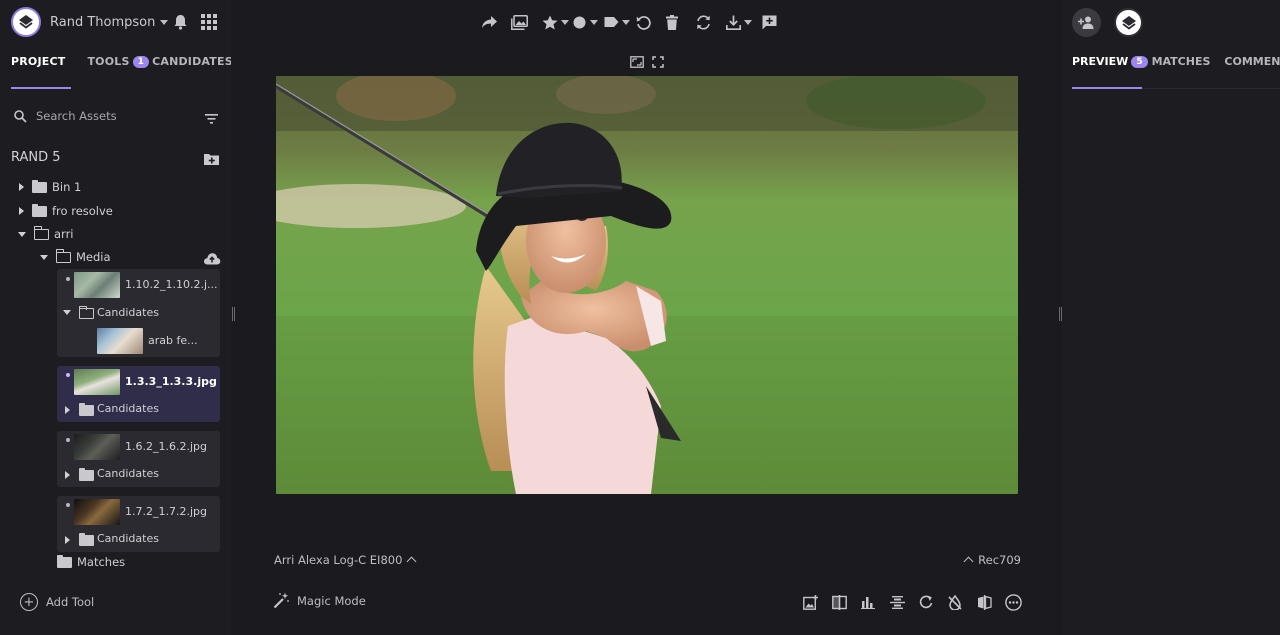 This screenshot has width=1280, height=635. What do you see at coordinates (108, 61) in the screenshot?
I see `tab-tools-label: TOOLS` at bounding box center [108, 61].